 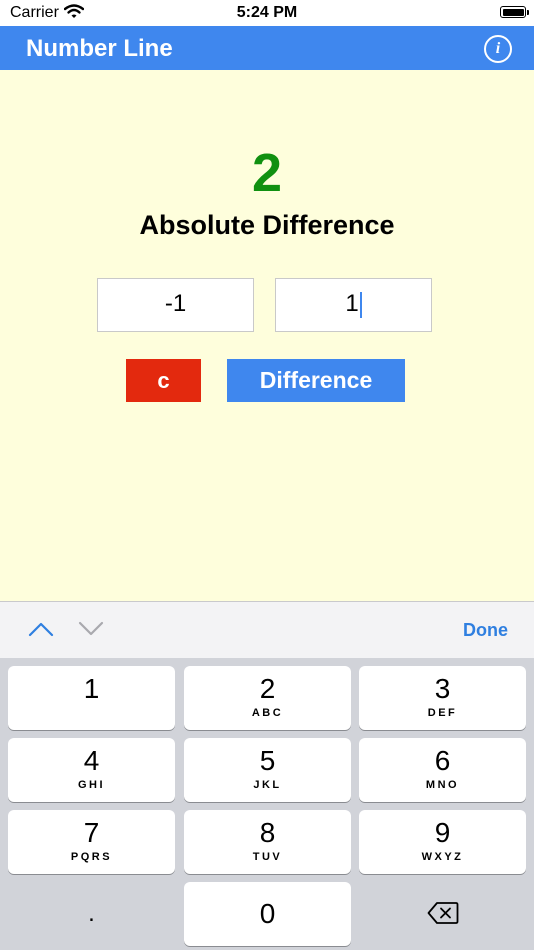 I want to click on key-digit: 8, so click(x=267, y=832).